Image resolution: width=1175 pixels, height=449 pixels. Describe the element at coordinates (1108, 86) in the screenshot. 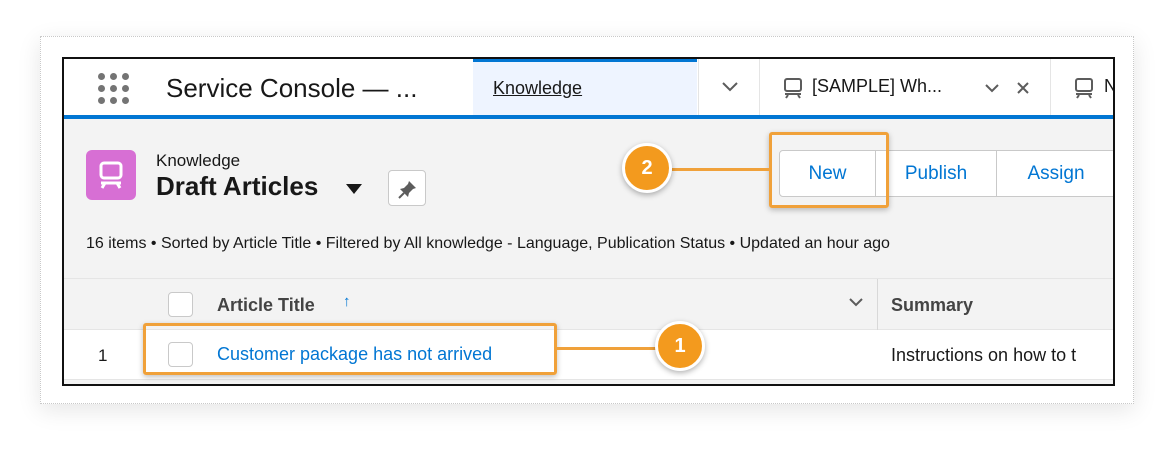

I see `tab-overflow-label: N` at that location.